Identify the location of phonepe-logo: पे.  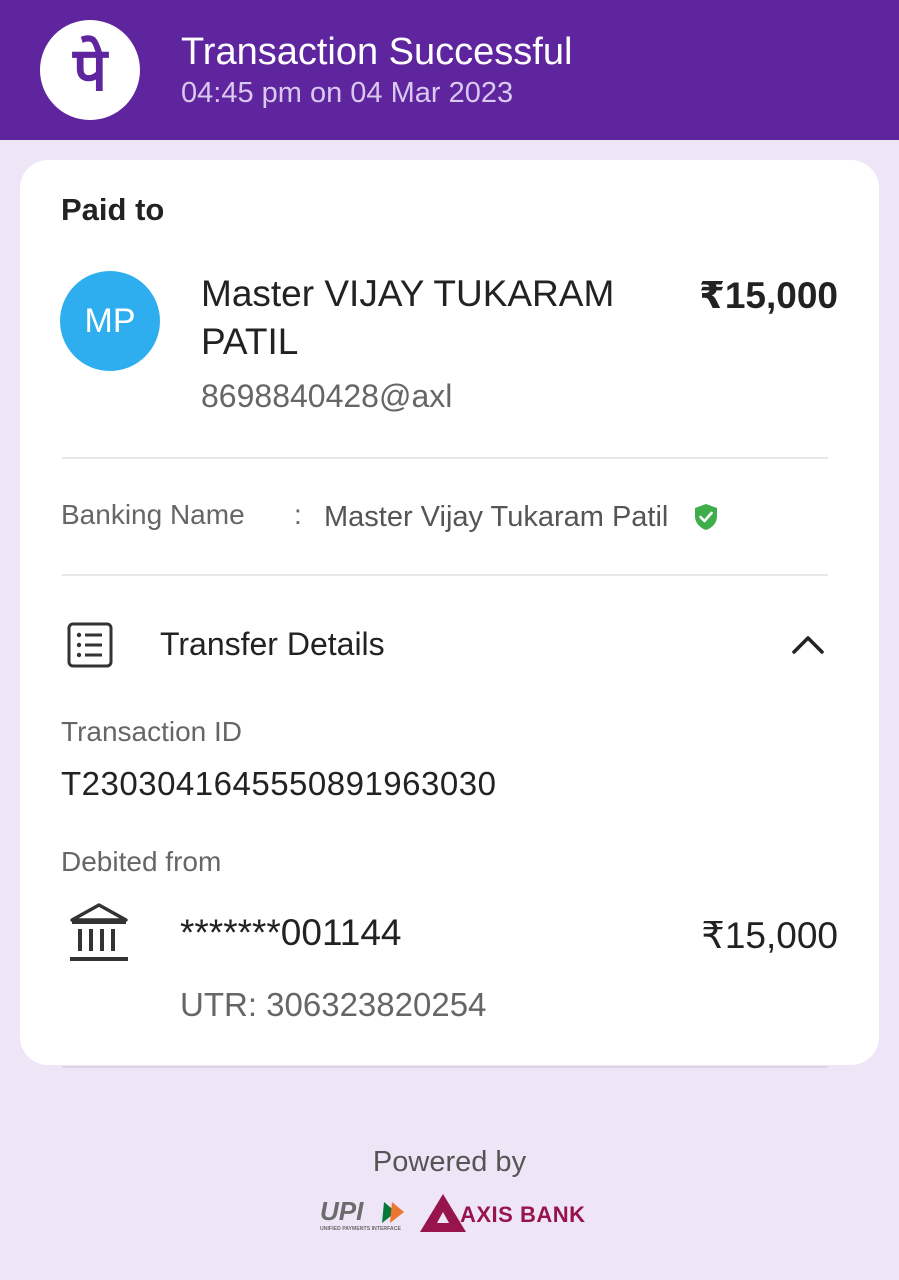
(90, 70).